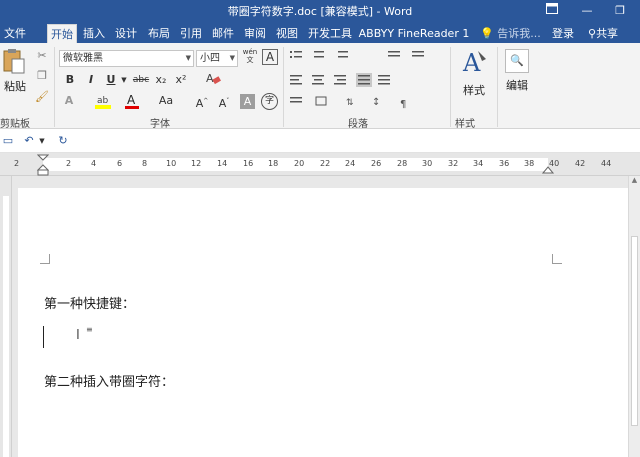  Describe the element at coordinates (69, 163) in the screenshot. I see `ruler-number: 2` at that location.